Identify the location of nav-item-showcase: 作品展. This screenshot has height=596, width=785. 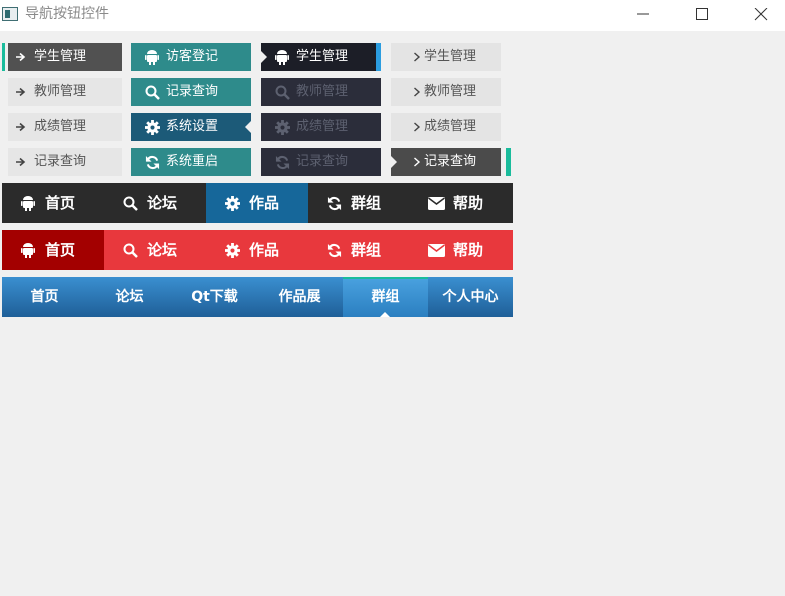
(299, 297).